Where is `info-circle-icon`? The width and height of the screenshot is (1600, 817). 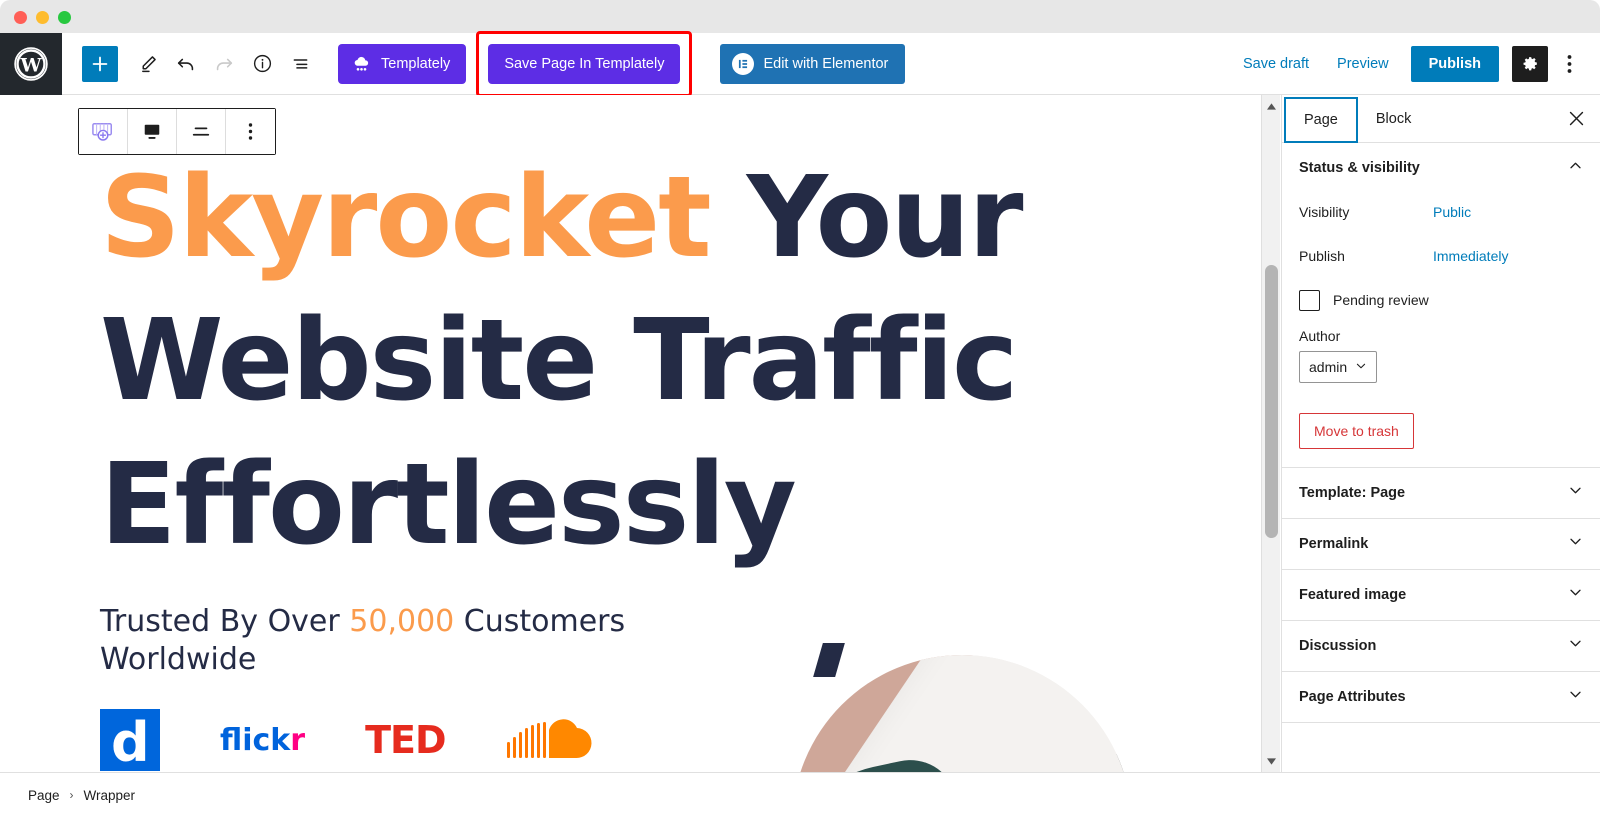
info-circle-icon is located at coordinates (262, 64).